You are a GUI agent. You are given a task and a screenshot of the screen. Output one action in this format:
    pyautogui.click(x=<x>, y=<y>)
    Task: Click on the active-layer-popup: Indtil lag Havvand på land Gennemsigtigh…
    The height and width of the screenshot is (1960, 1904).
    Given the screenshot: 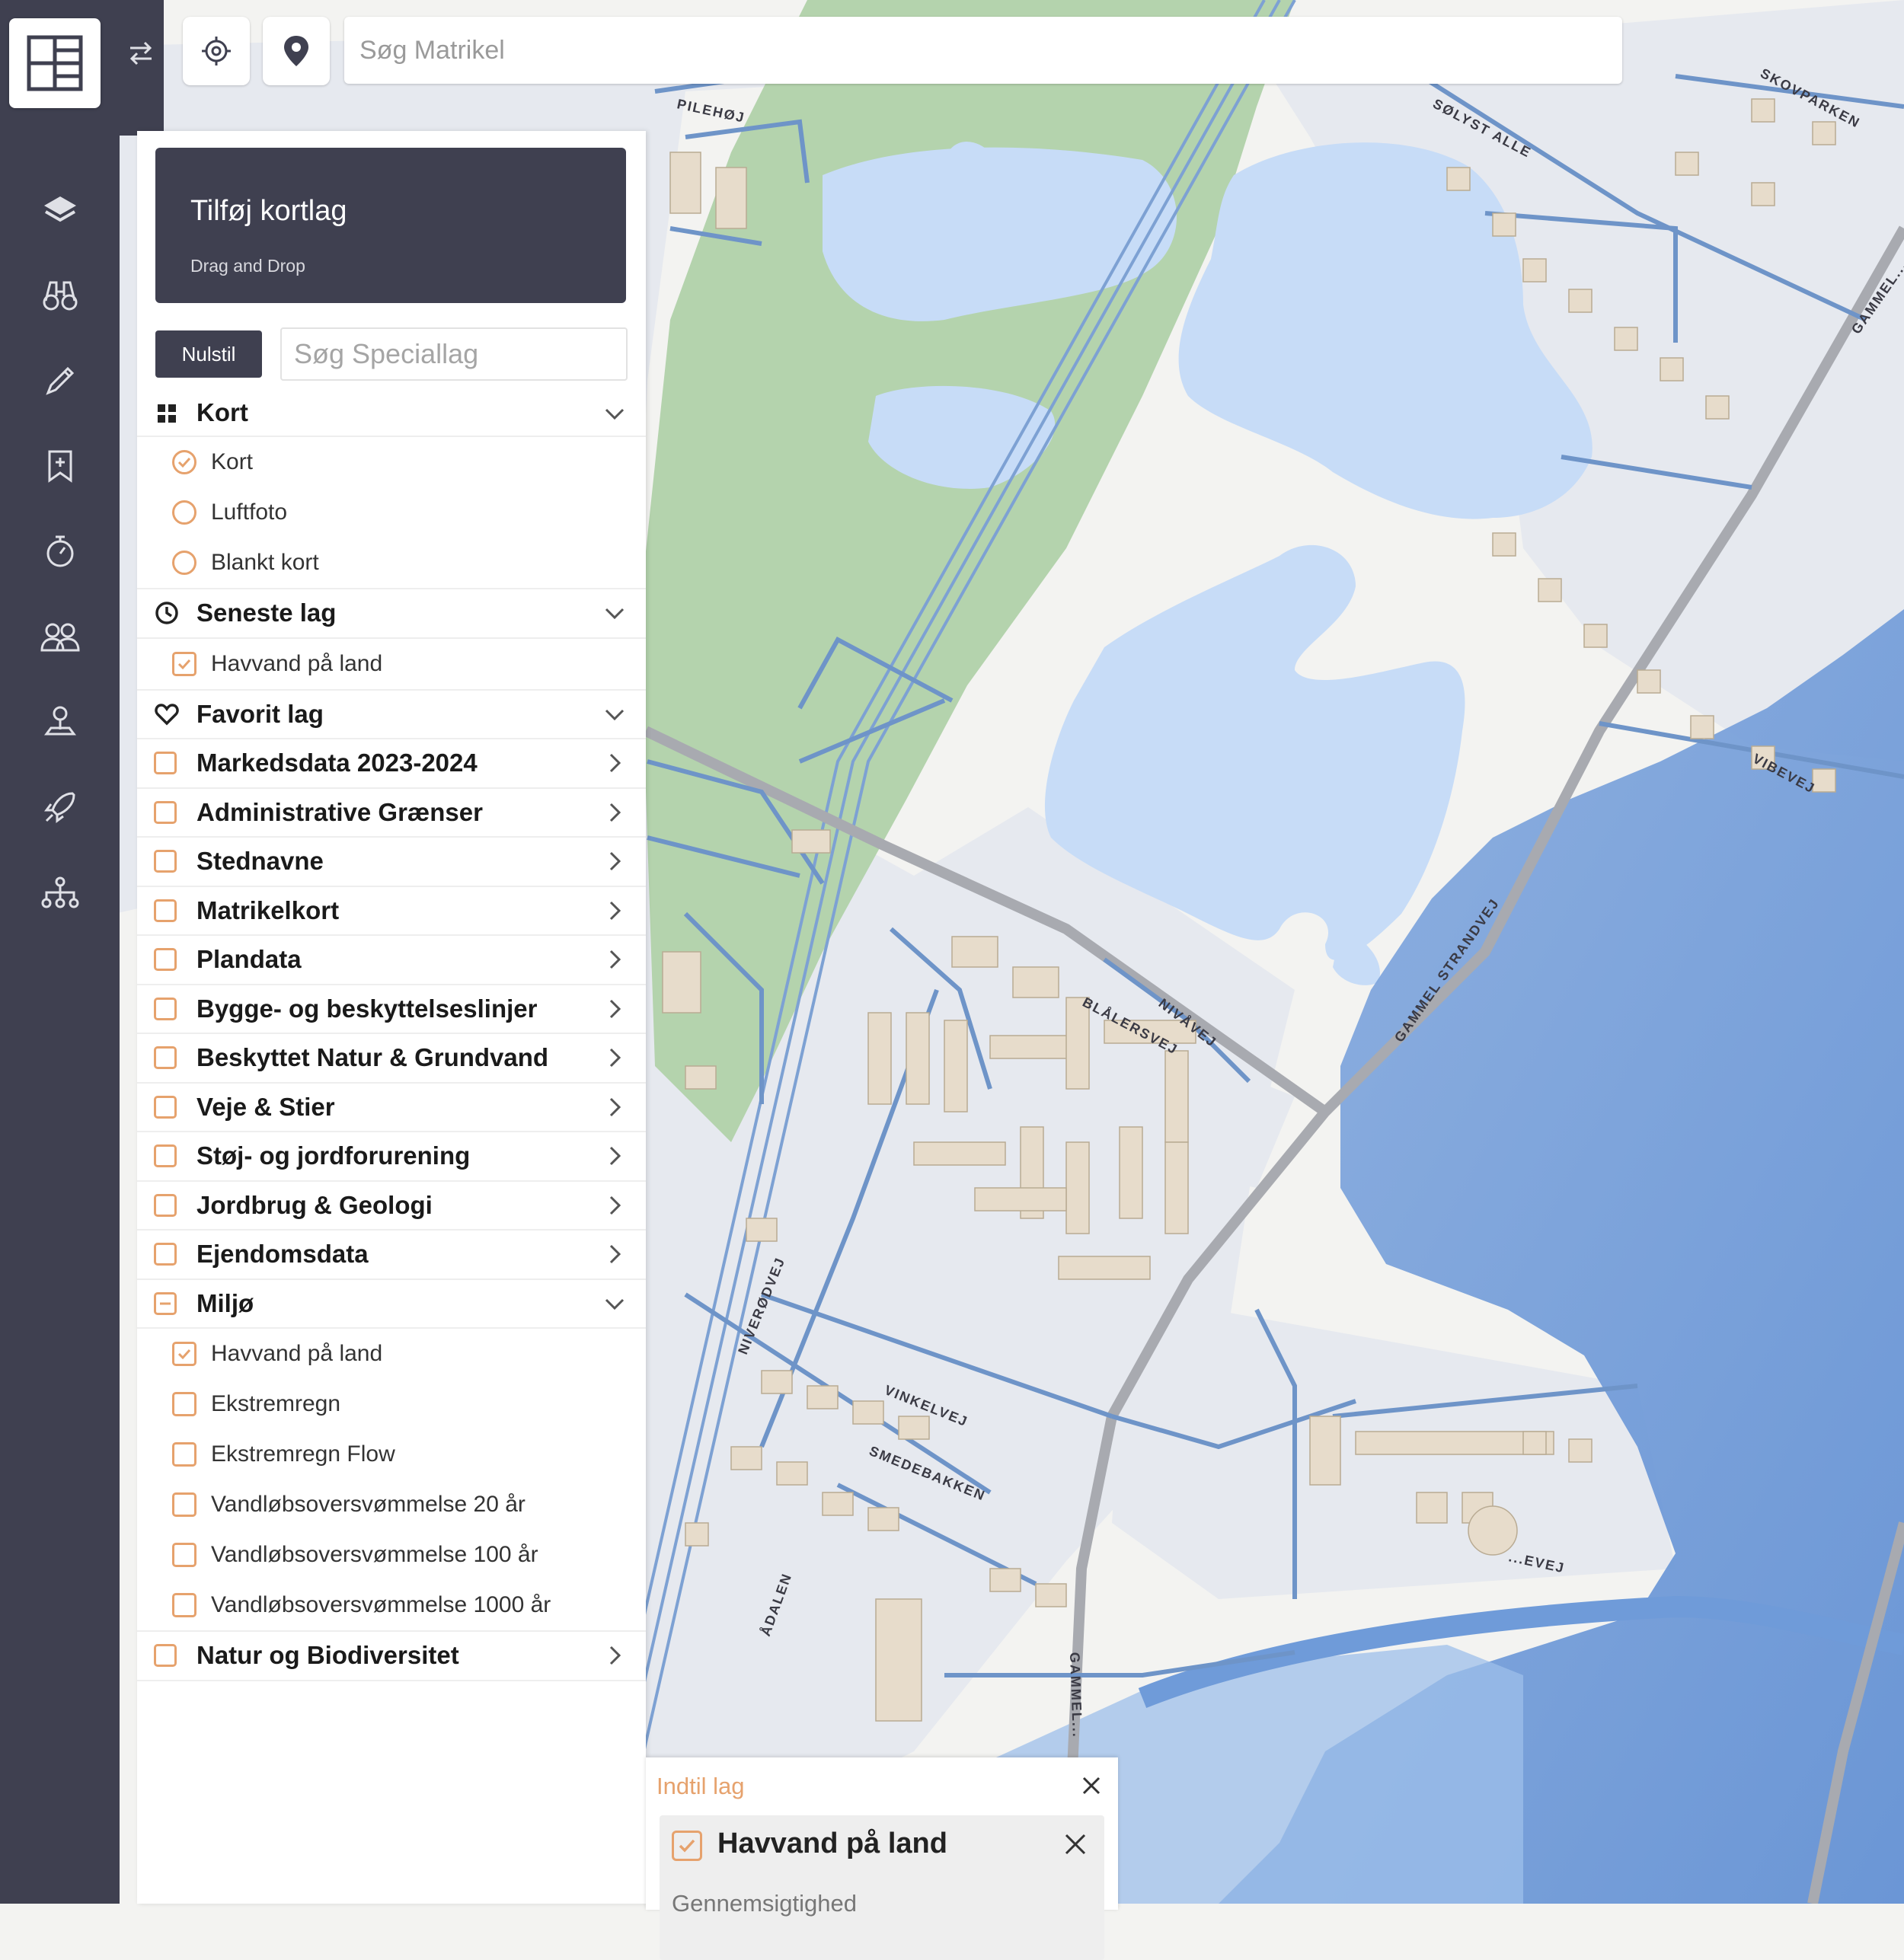 What is the action you would take?
    pyautogui.click(x=882, y=1859)
    